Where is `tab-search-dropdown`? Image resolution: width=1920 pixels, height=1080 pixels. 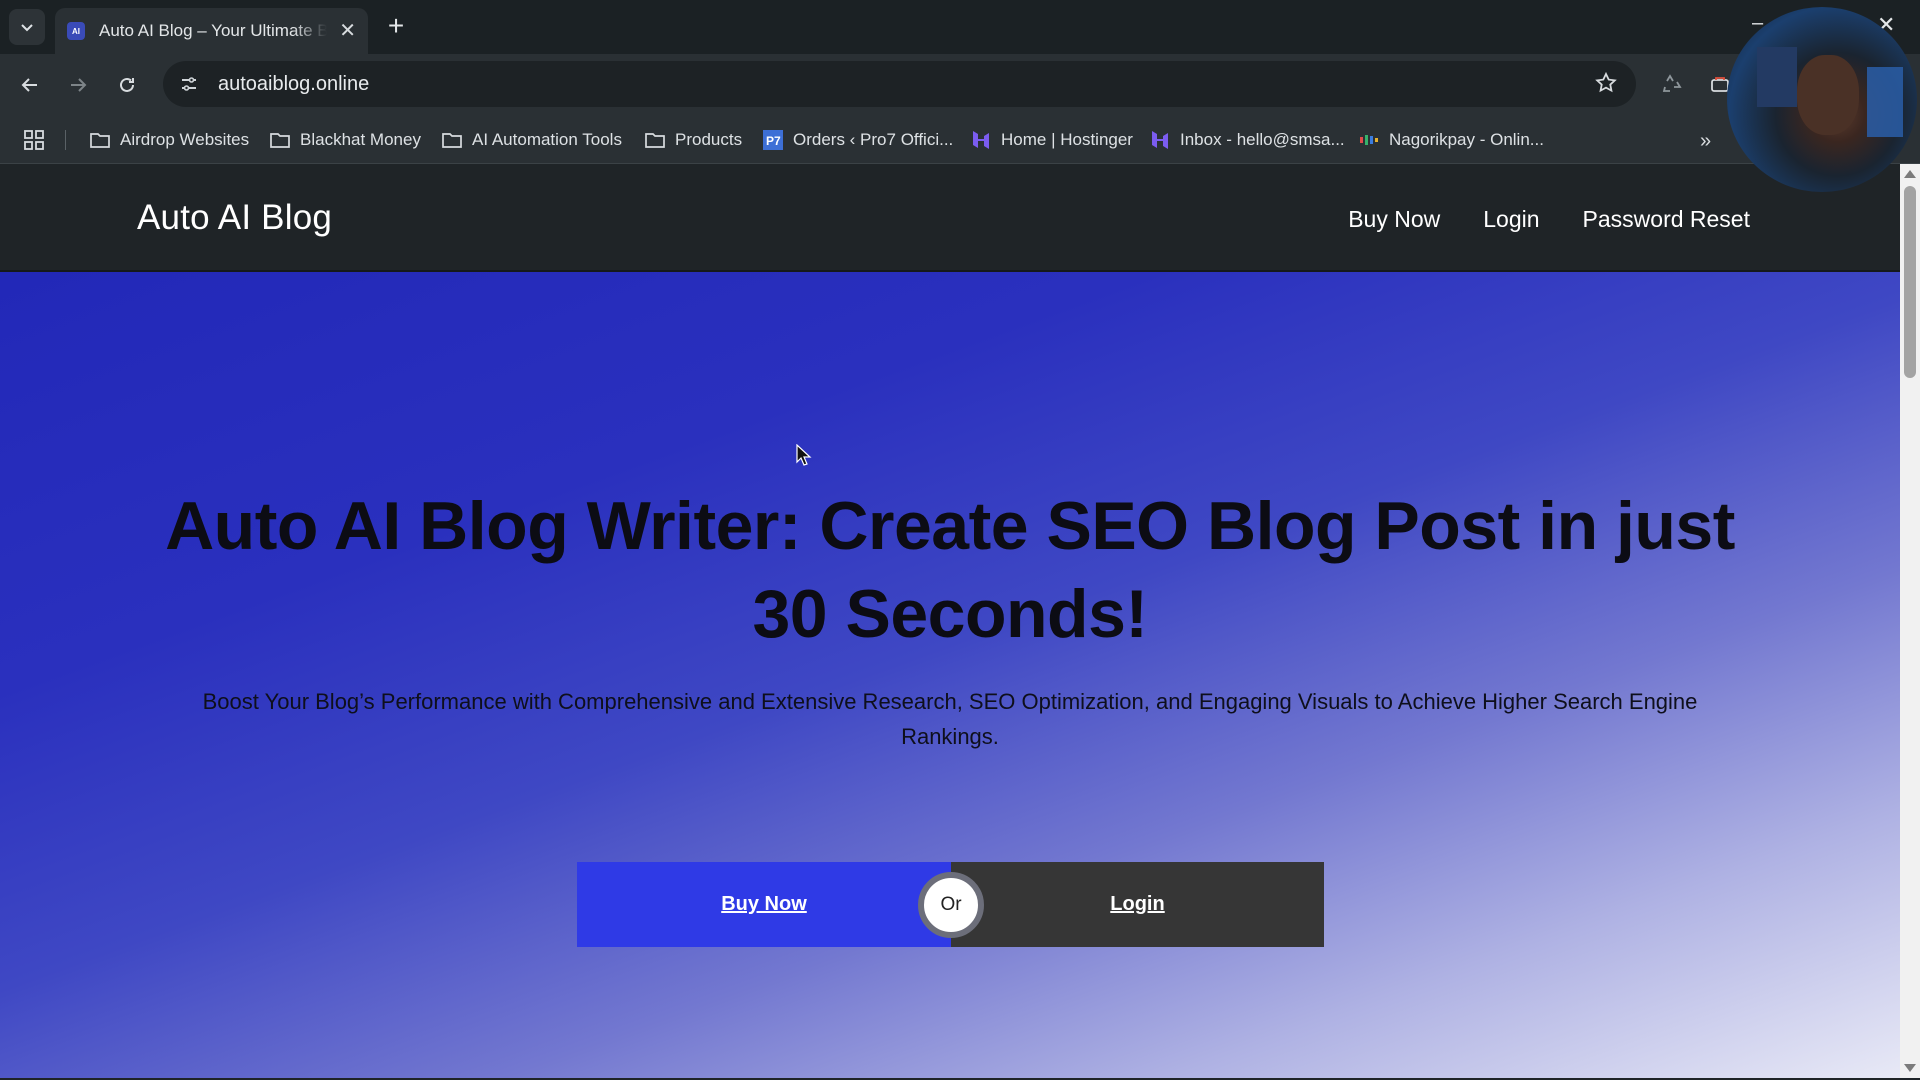
tab-search-dropdown is located at coordinates (27, 27).